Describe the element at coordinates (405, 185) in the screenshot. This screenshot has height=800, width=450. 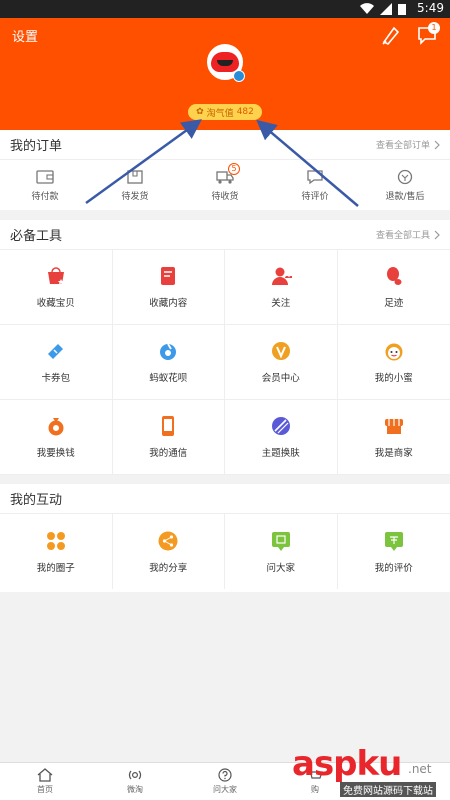
I see `order-refund: 退款/售后` at that location.